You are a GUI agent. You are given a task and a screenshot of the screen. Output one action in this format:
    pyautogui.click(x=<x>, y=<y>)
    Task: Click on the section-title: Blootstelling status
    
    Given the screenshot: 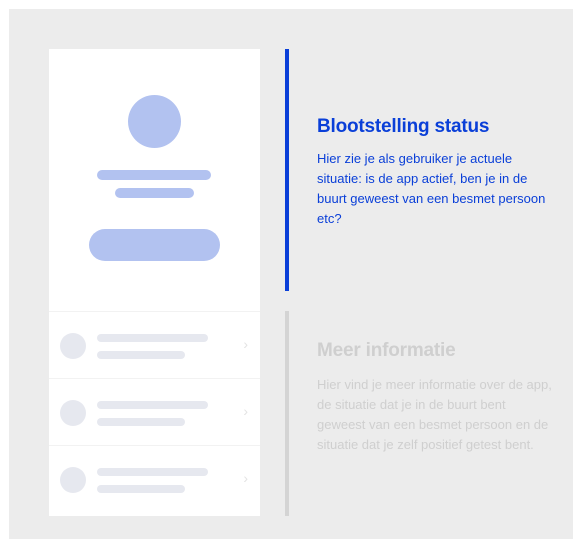 What is the action you would take?
    pyautogui.click(x=403, y=126)
    